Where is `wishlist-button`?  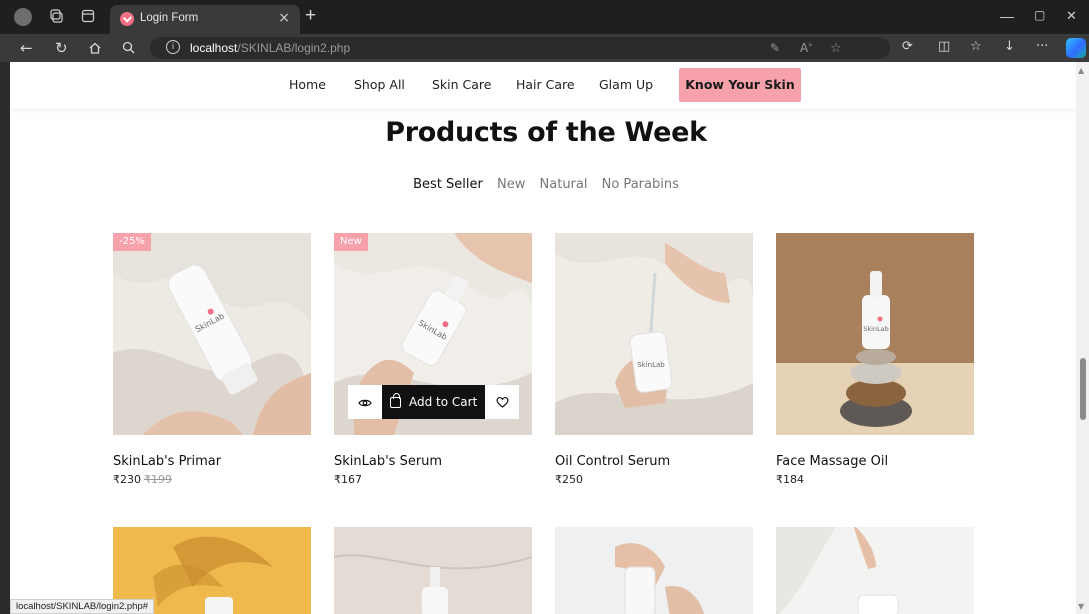
wishlist-button is located at coordinates (502, 402).